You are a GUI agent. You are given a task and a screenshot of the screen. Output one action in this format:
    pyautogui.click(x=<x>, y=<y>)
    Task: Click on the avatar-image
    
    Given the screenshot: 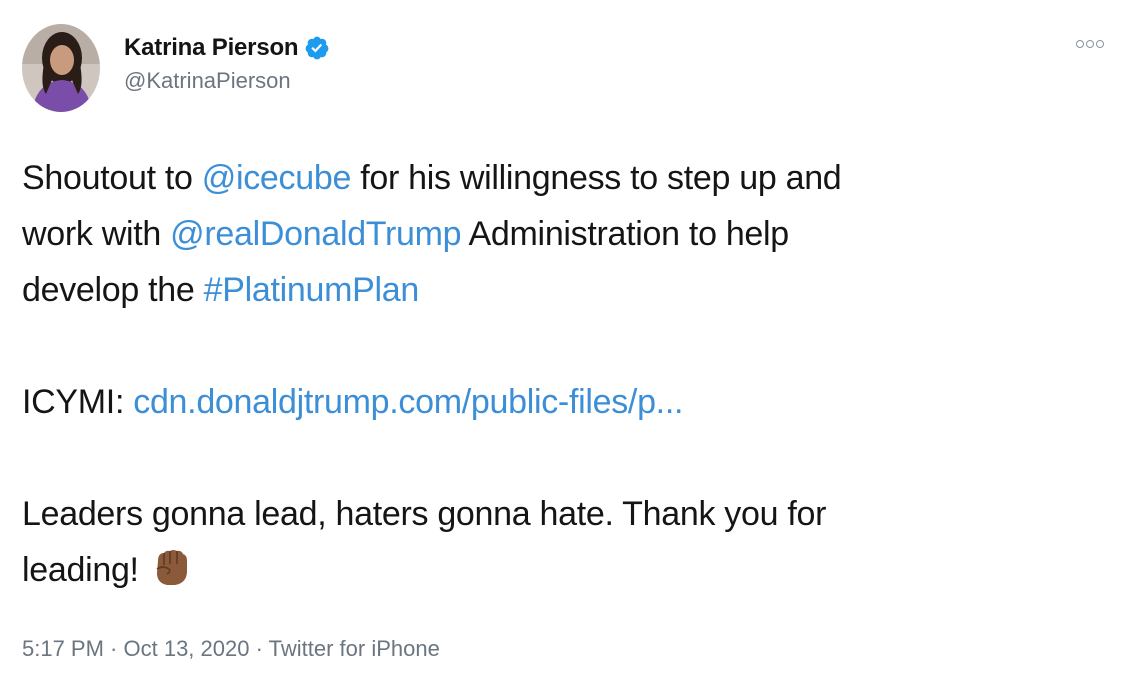 What is the action you would take?
    pyautogui.click(x=61, y=68)
    